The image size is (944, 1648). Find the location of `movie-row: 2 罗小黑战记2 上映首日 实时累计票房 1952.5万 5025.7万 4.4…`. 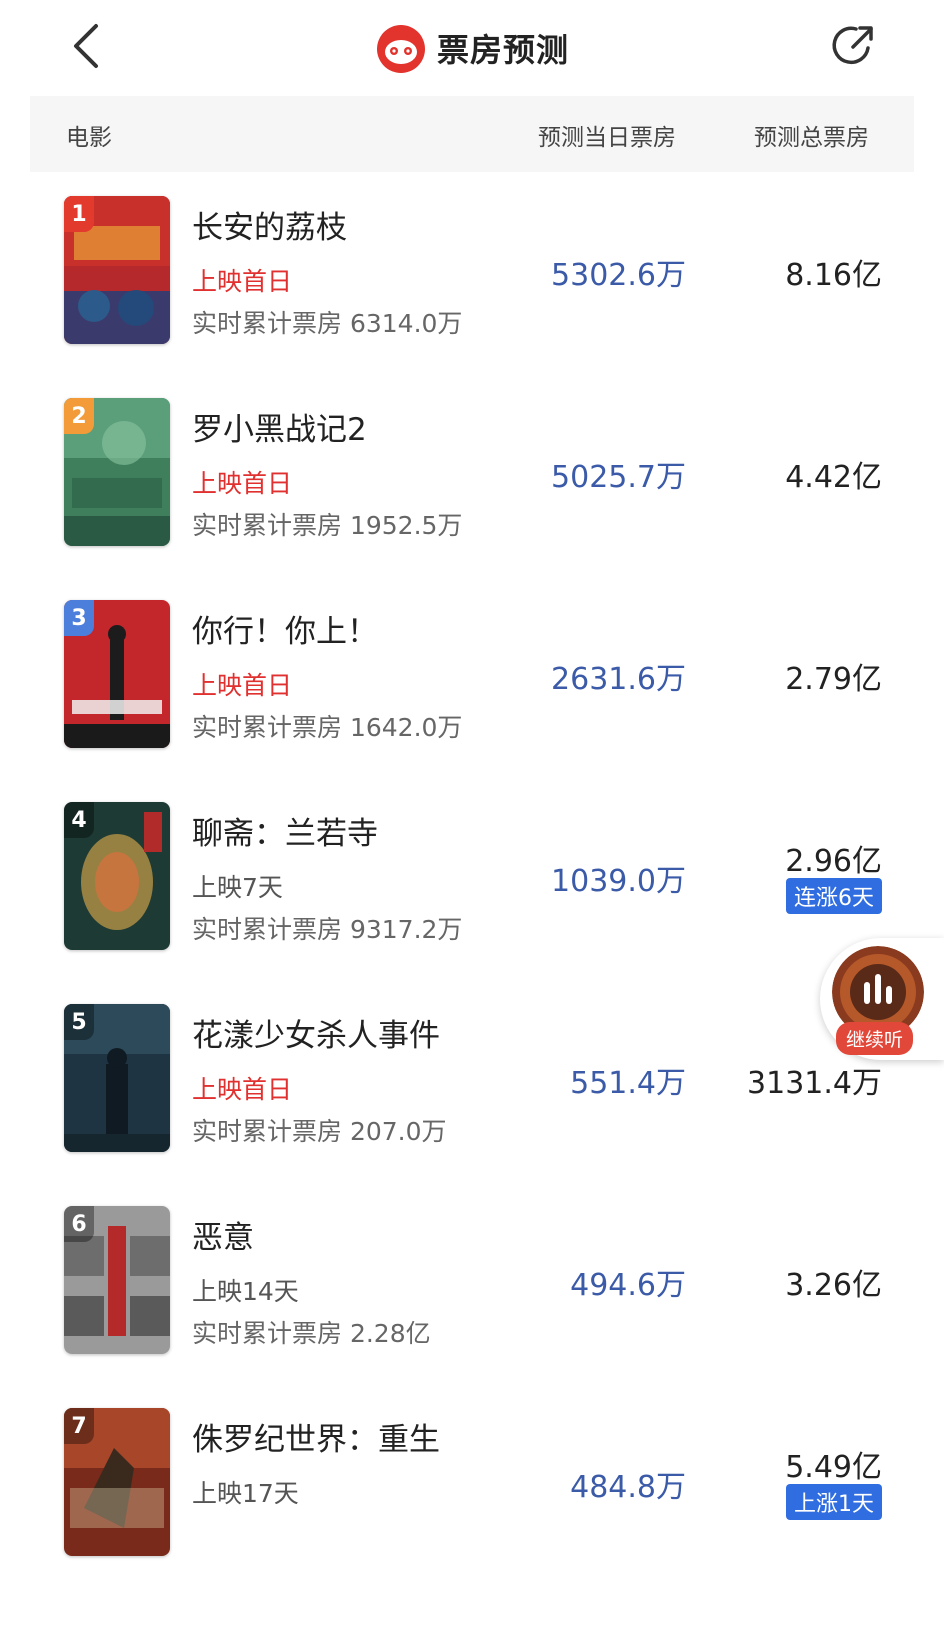

movie-row: 2 罗小黑战记2 上映首日 实时累计票房 1952.5万 5025.7万 4.4… is located at coordinates (472, 503).